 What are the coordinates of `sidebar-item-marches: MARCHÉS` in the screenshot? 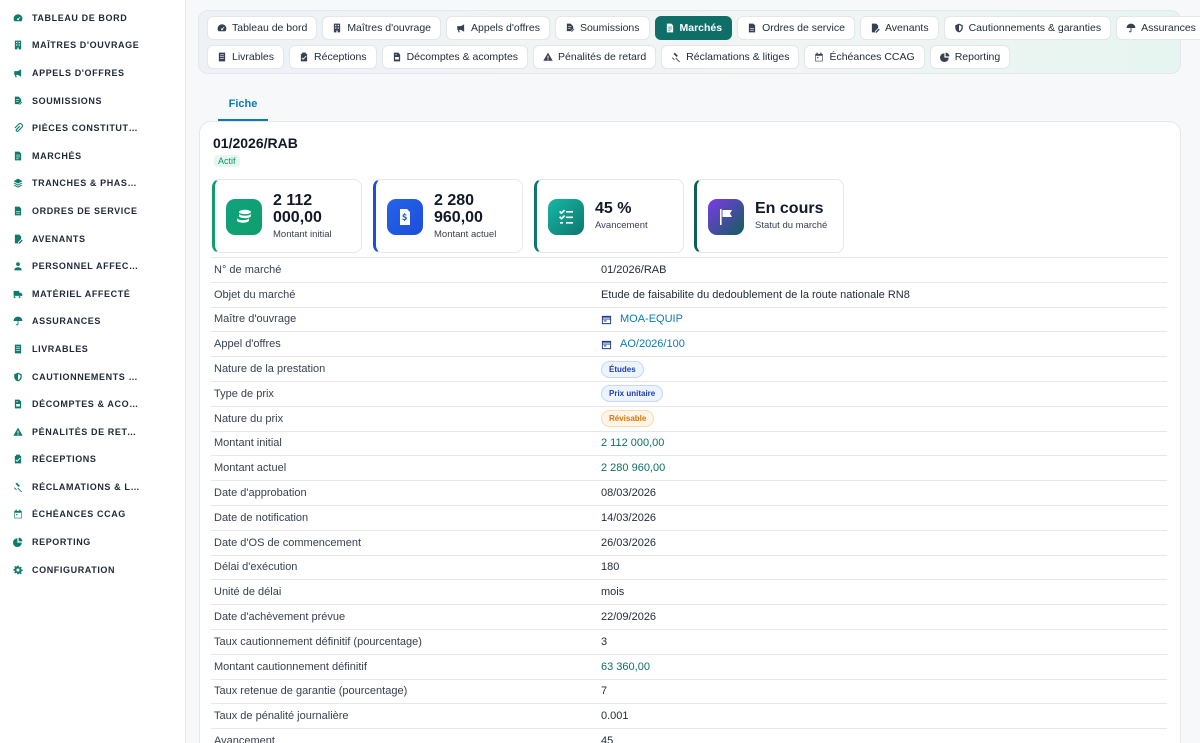 It's located at (92, 156).